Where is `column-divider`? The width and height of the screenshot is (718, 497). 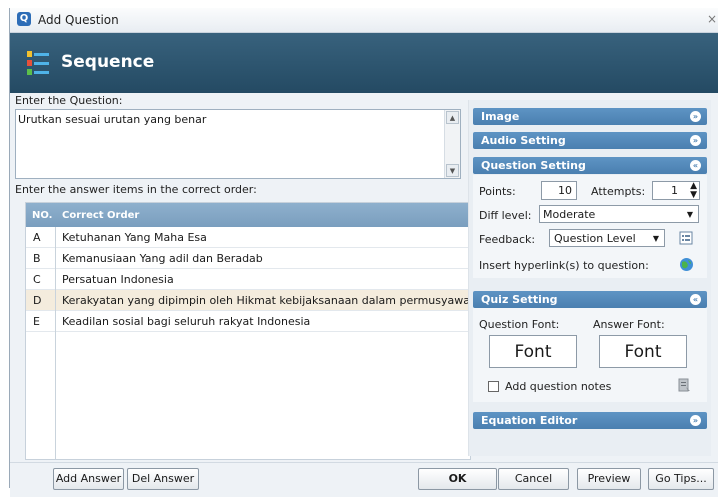
column-divider is located at coordinates (55, 343).